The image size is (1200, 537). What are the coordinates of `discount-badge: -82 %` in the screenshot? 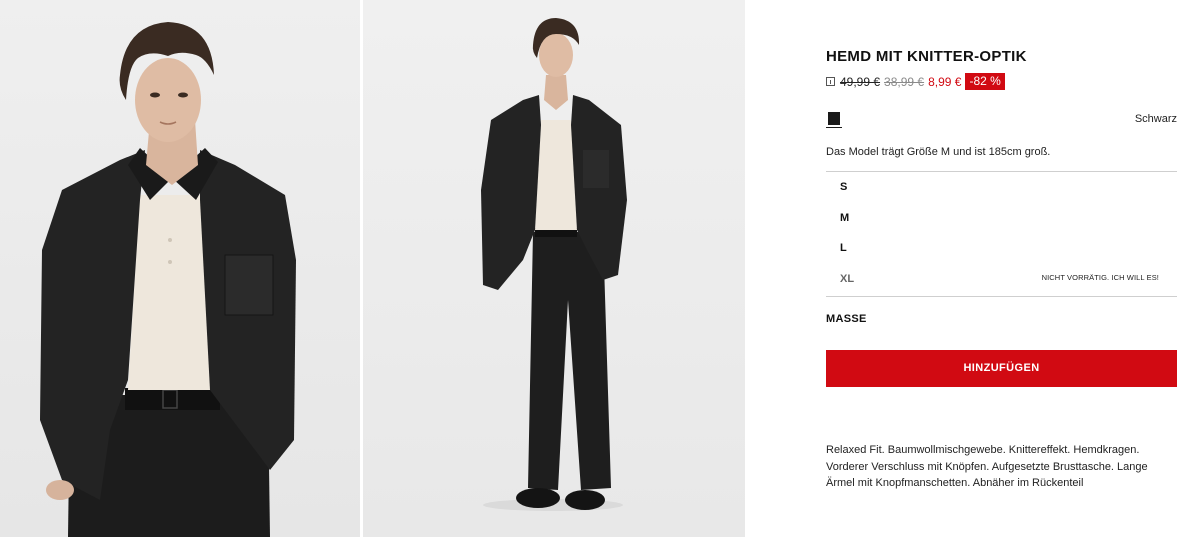 It's located at (985, 81).